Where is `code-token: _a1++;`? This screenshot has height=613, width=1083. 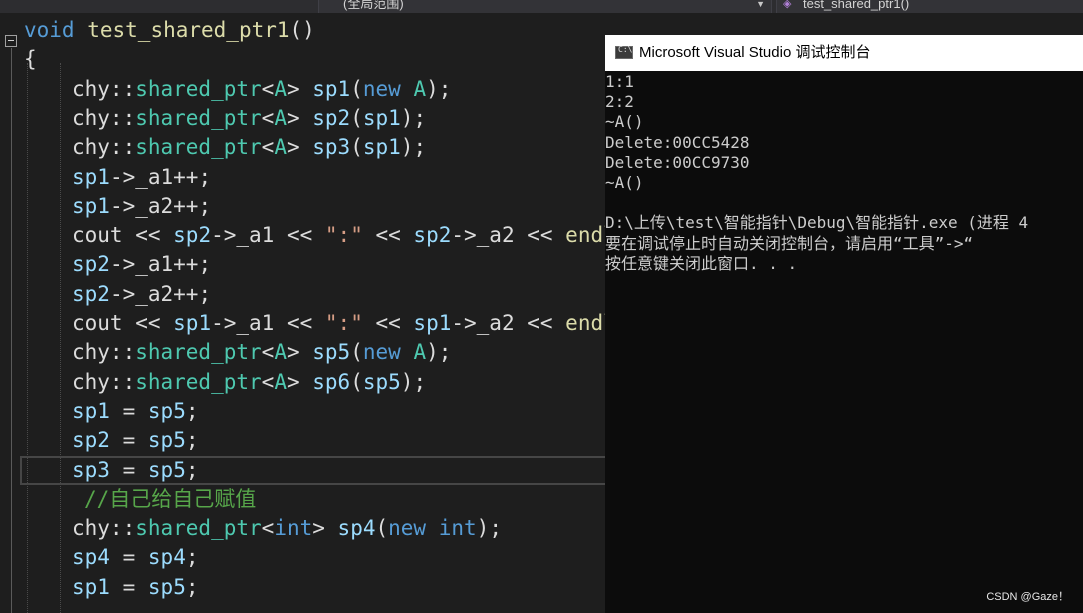 code-token: _a1++; is located at coordinates (173, 264).